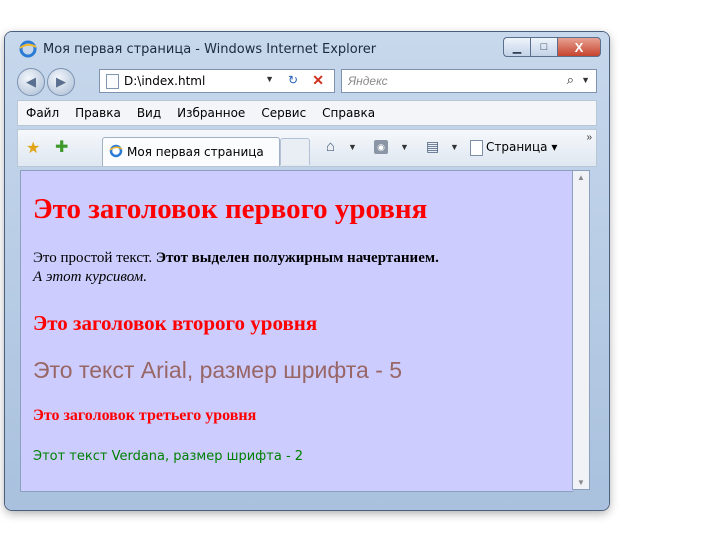  I want to click on minimize-icon: ▁, so click(517, 47).